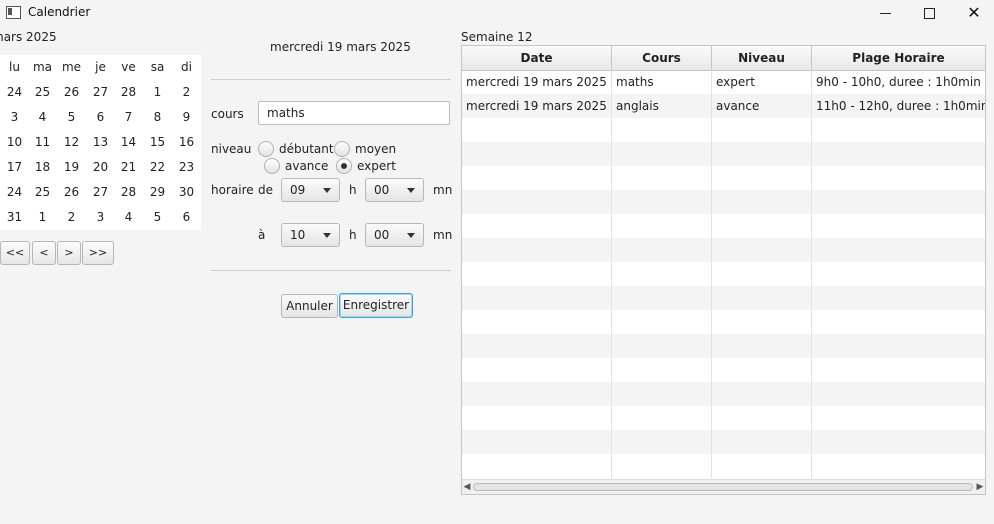 This screenshot has width=994, height=524. What do you see at coordinates (309, 306) in the screenshot?
I see `annuler-button: Annuler` at bounding box center [309, 306].